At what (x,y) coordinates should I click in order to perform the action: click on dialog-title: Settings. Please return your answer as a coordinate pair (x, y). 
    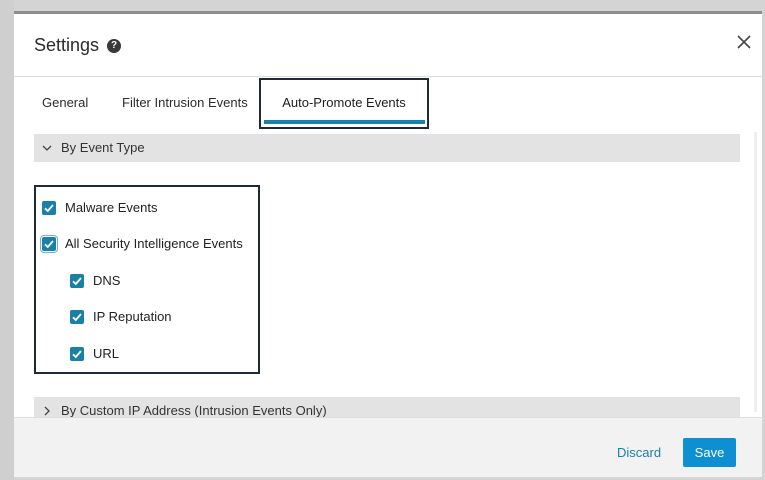
    Looking at the image, I should click on (67, 45).